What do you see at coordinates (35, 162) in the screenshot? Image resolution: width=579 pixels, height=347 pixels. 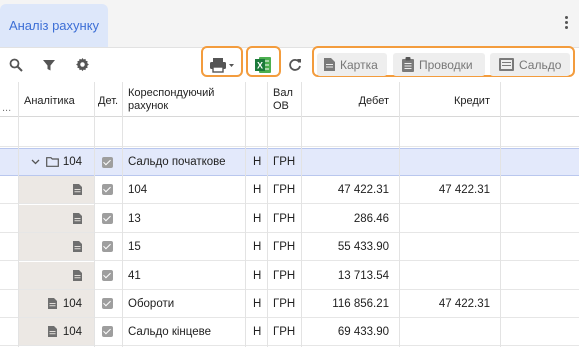 I see `chevron-down-icon` at bounding box center [35, 162].